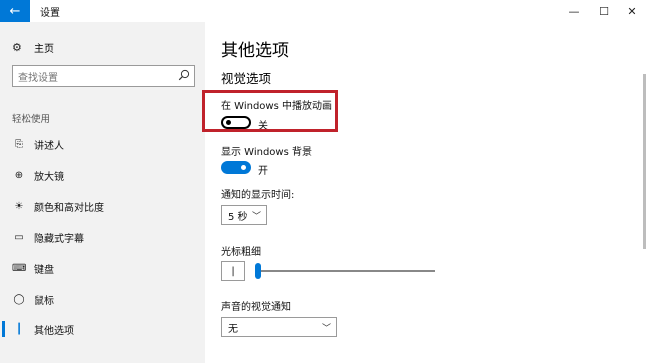  Describe the element at coordinates (258, 271) in the screenshot. I see `cursor-thickness-slider-thumb` at that location.